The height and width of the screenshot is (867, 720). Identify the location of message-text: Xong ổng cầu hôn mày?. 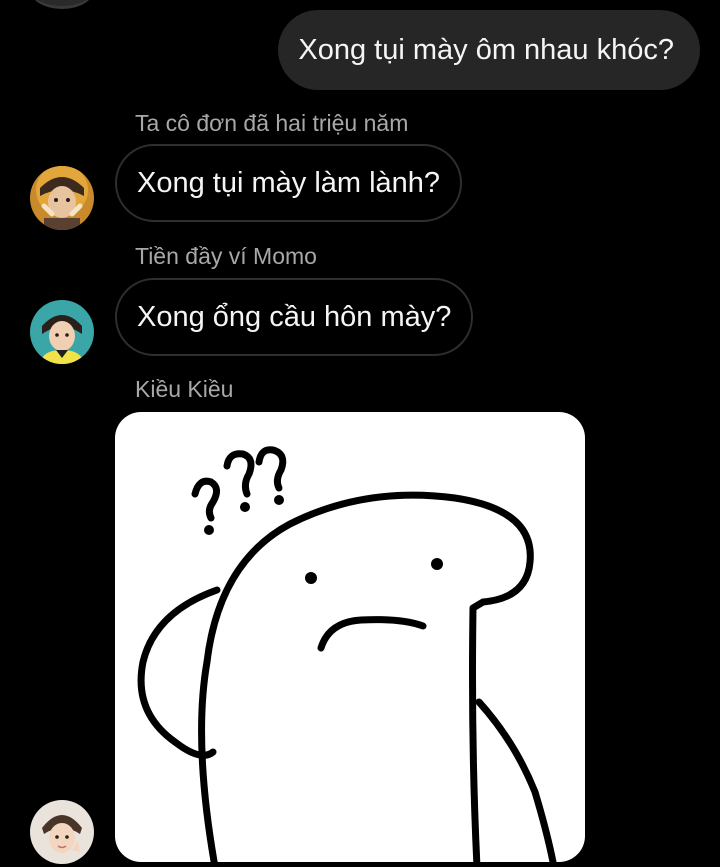
(294, 317).